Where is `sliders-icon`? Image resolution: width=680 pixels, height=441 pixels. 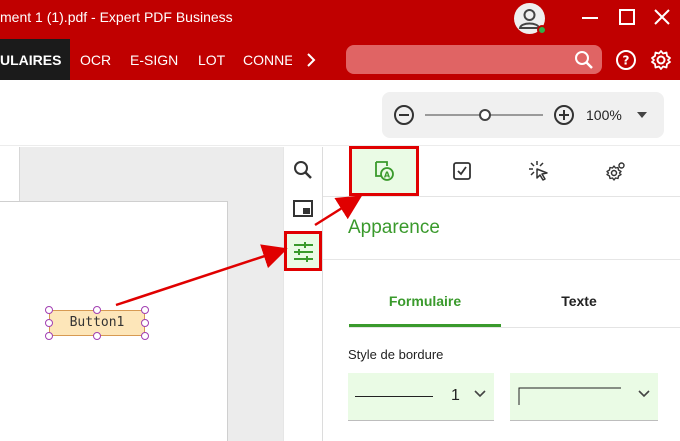
sliders-icon is located at coordinates (303, 252).